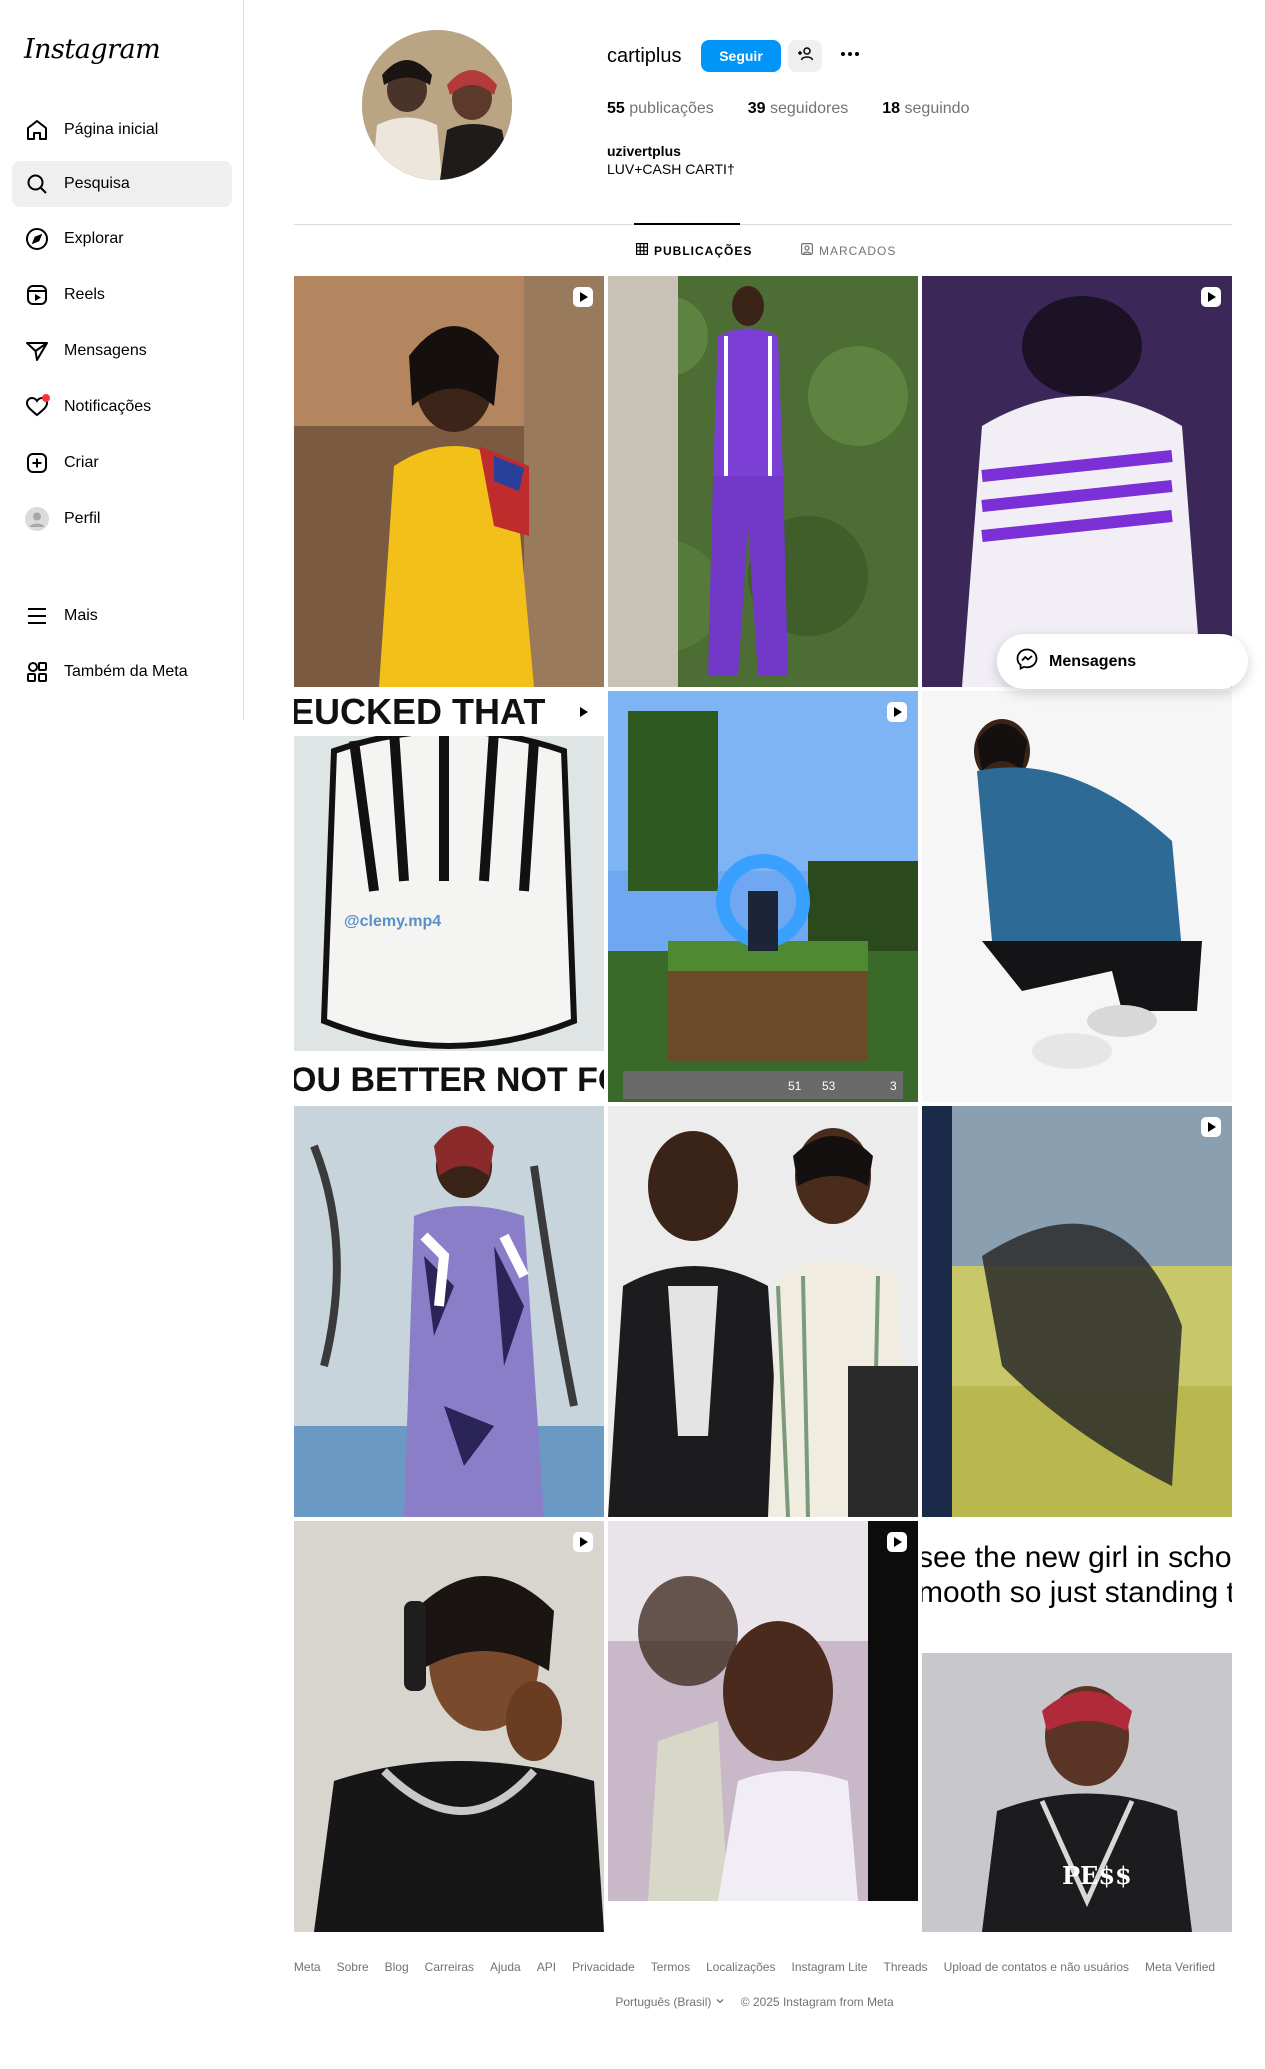 The image size is (1265, 2069). What do you see at coordinates (1027, 661) in the screenshot?
I see `messenger-icon` at bounding box center [1027, 661].